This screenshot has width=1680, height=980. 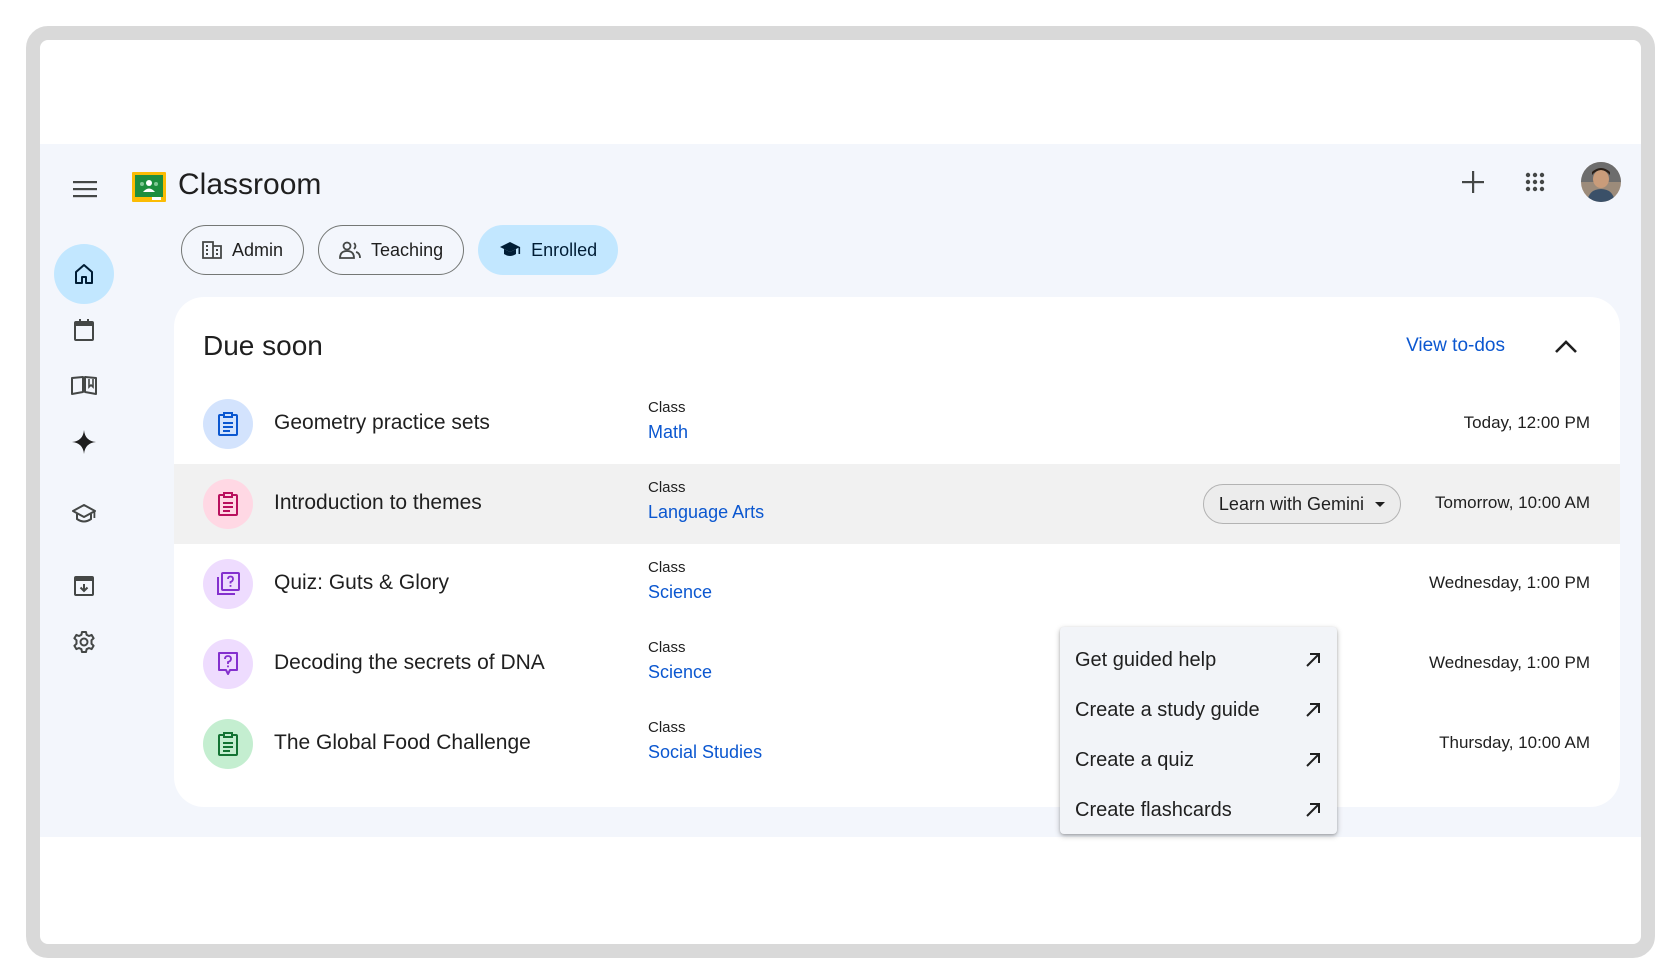 I want to click on menu-item-label: Create flashcards, so click(x=1153, y=809).